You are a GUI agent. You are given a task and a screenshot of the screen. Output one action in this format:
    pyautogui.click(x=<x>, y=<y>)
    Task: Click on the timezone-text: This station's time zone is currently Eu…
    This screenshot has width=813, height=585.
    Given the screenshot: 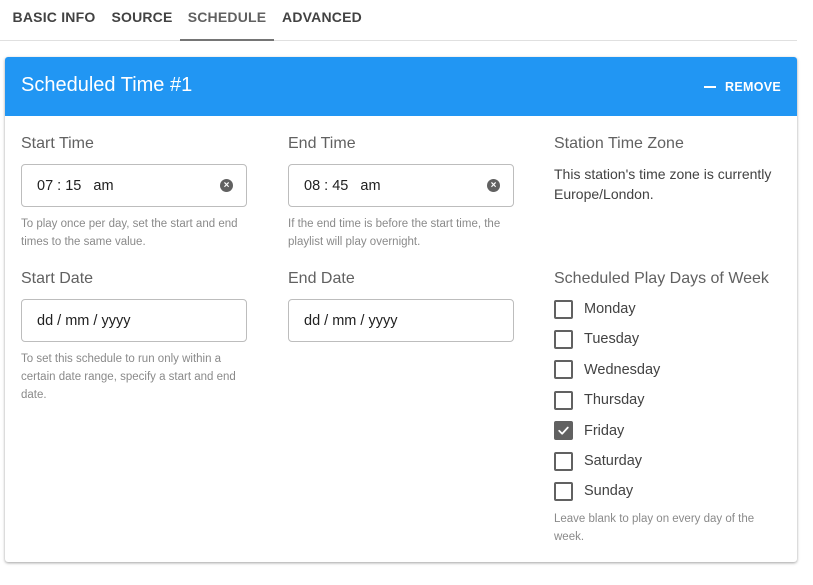 What is the action you would take?
    pyautogui.click(x=663, y=184)
    